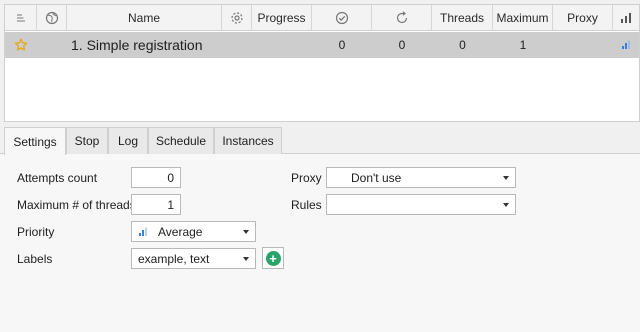  I want to click on proxy-column-header: Proxy, so click(583, 18).